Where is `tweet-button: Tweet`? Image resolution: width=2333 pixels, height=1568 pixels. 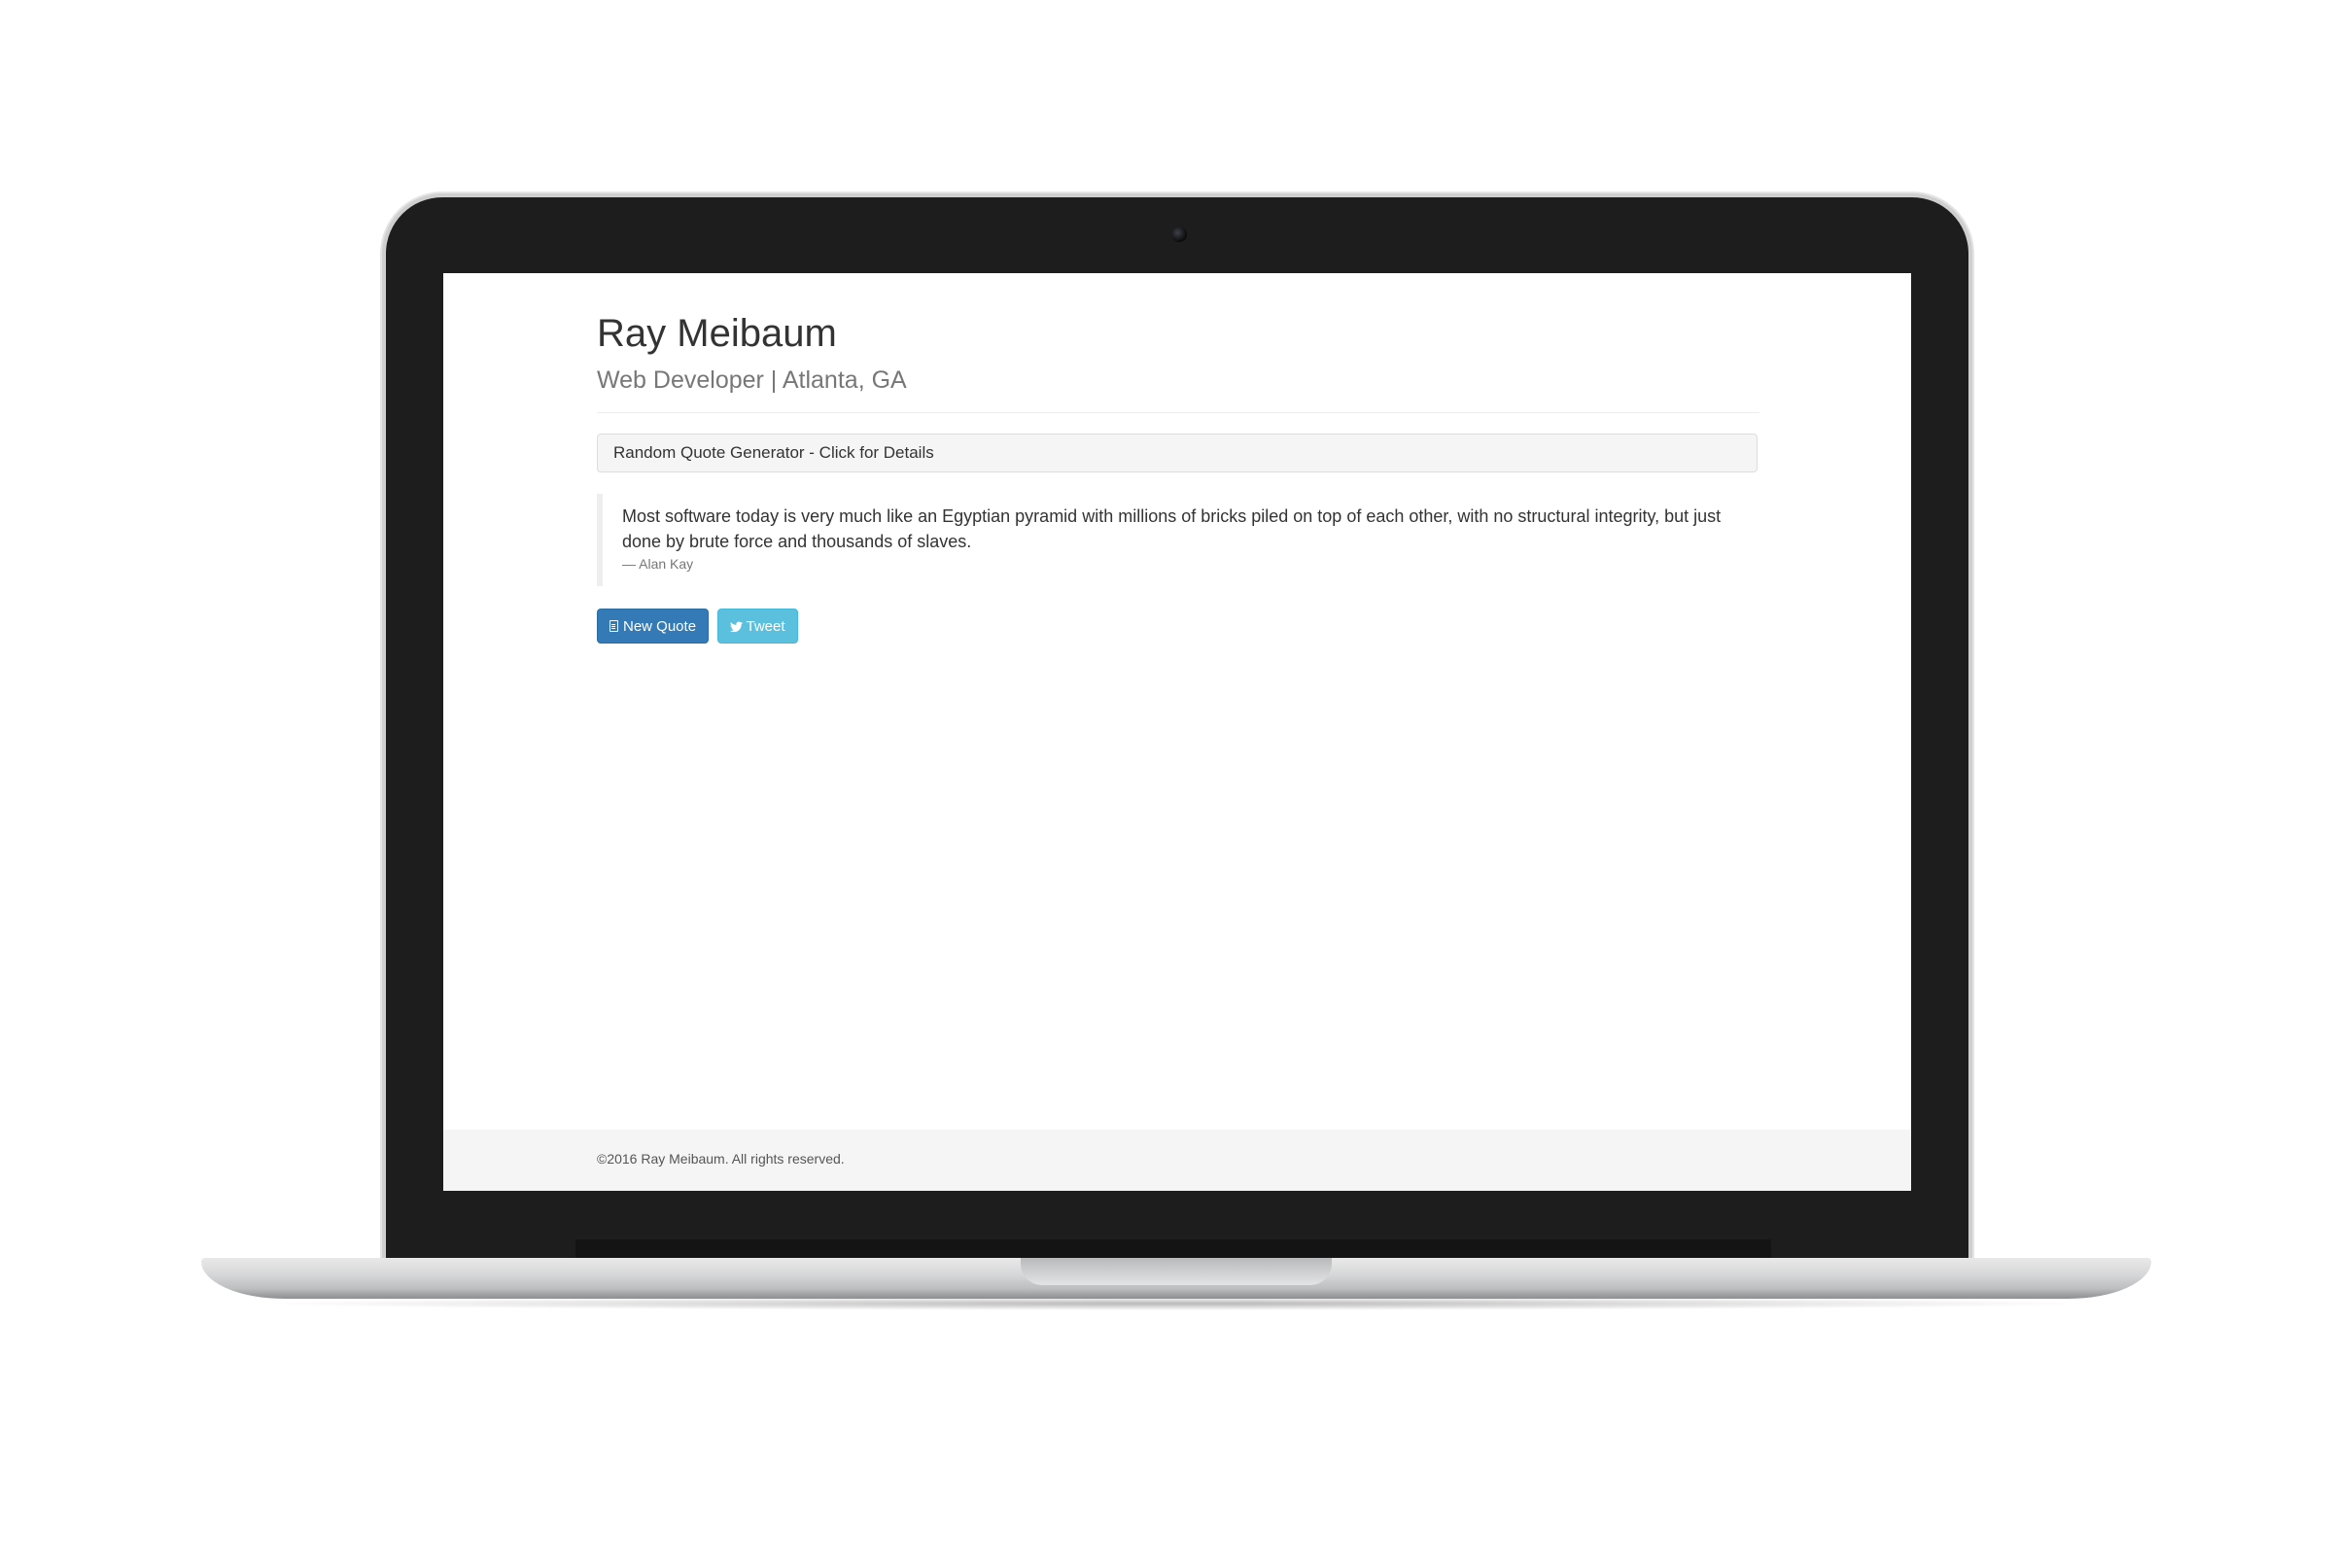 tweet-button: Tweet is located at coordinates (757, 627).